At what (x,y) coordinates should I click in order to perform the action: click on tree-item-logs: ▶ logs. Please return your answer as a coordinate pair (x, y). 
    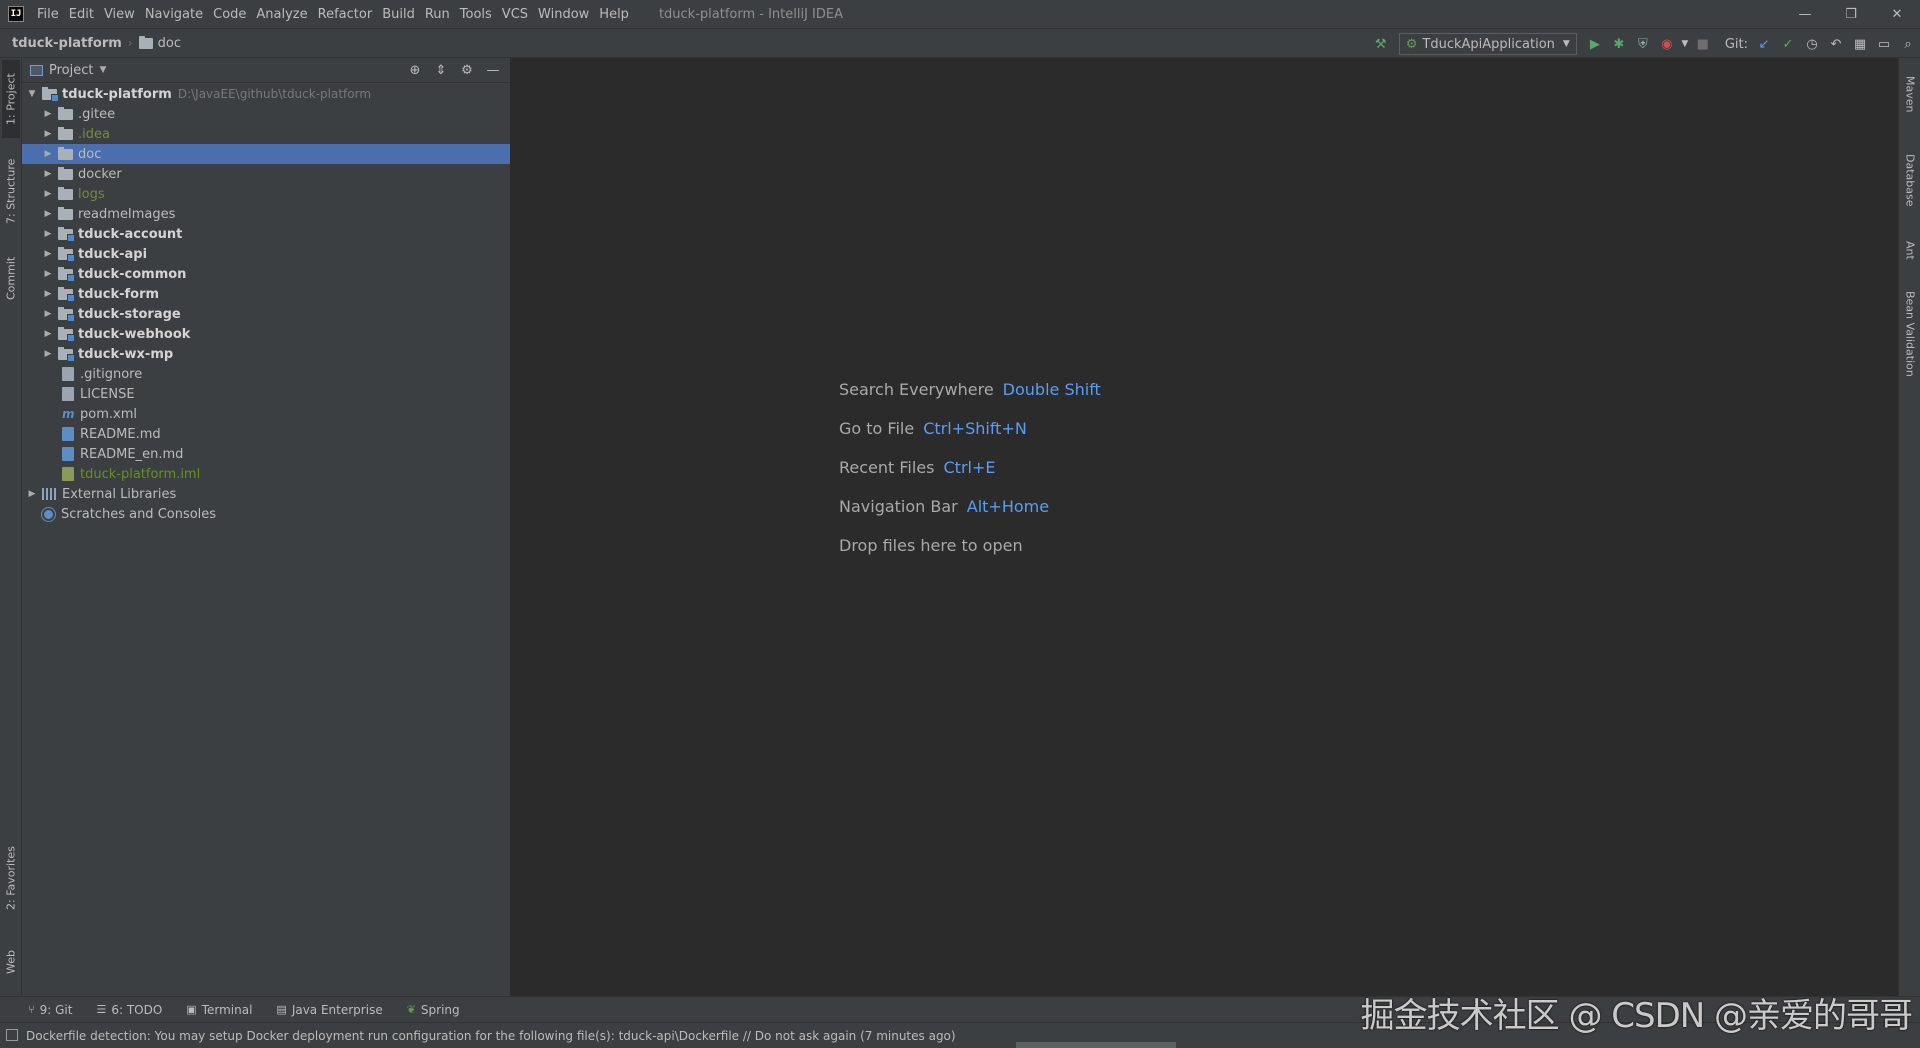
    Looking at the image, I should click on (266, 194).